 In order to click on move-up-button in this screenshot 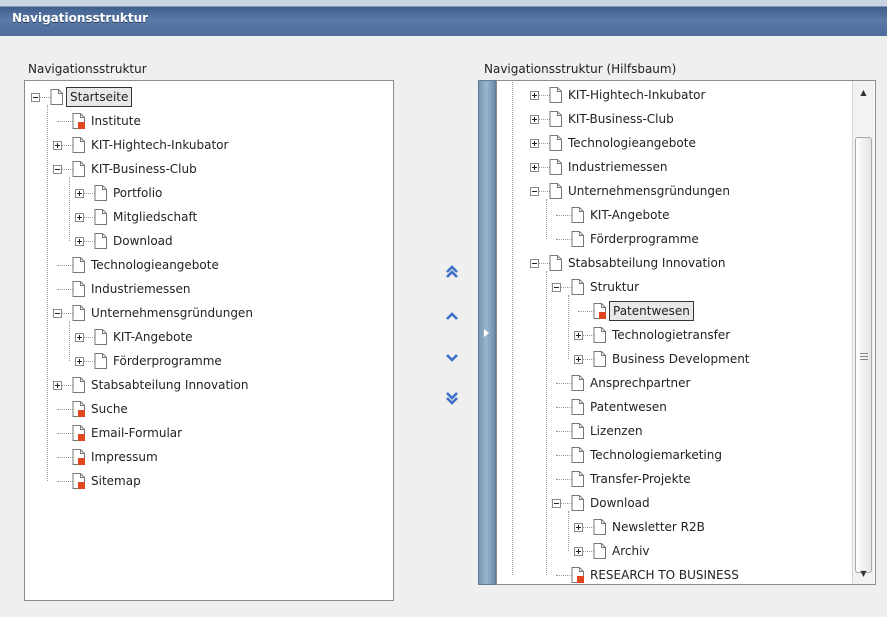, I will do `click(452, 316)`.